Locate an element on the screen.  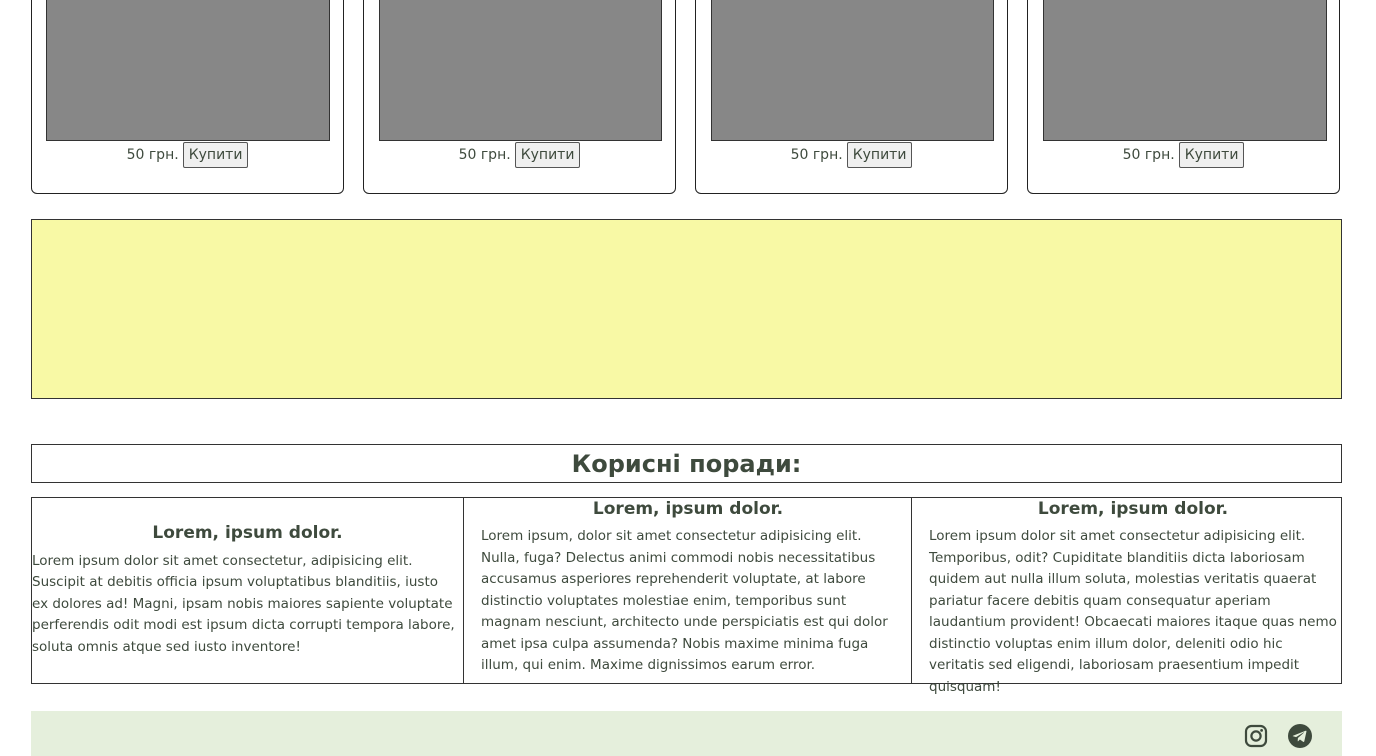
instagram-icon is located at coordinates (1256, 736).